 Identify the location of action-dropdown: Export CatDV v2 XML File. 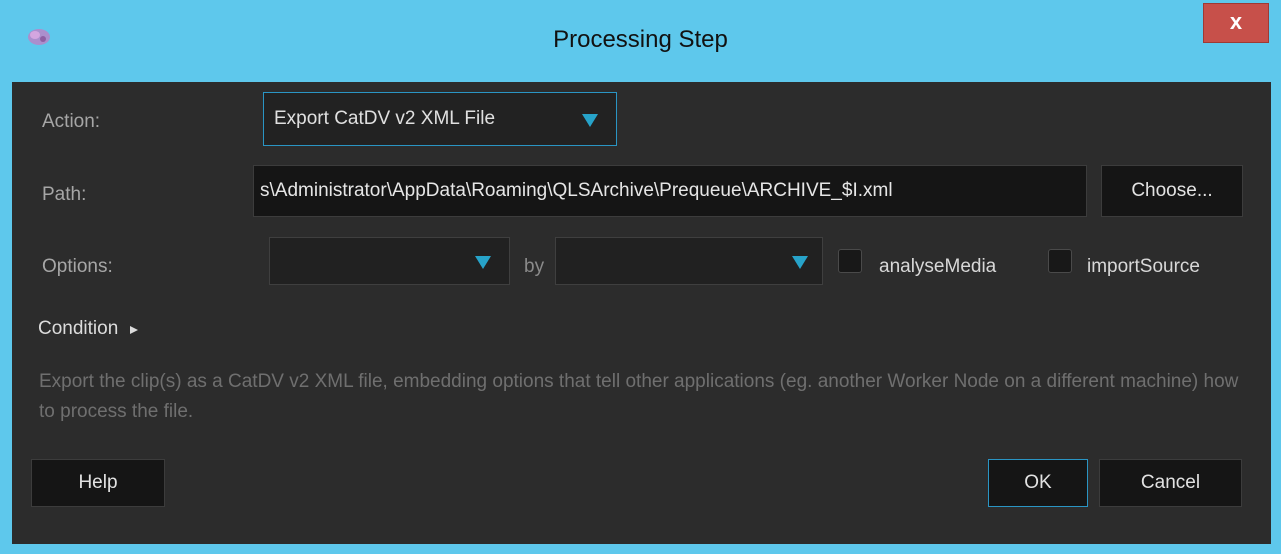
(440, 119).